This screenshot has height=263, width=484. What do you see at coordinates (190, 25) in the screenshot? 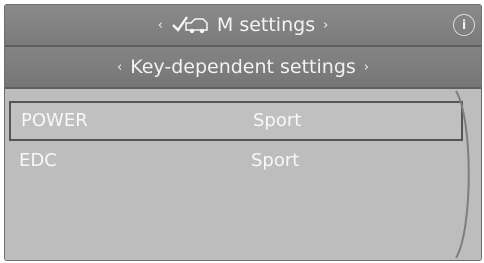
I see `car-check-icon` at bounding box center [190, 25].